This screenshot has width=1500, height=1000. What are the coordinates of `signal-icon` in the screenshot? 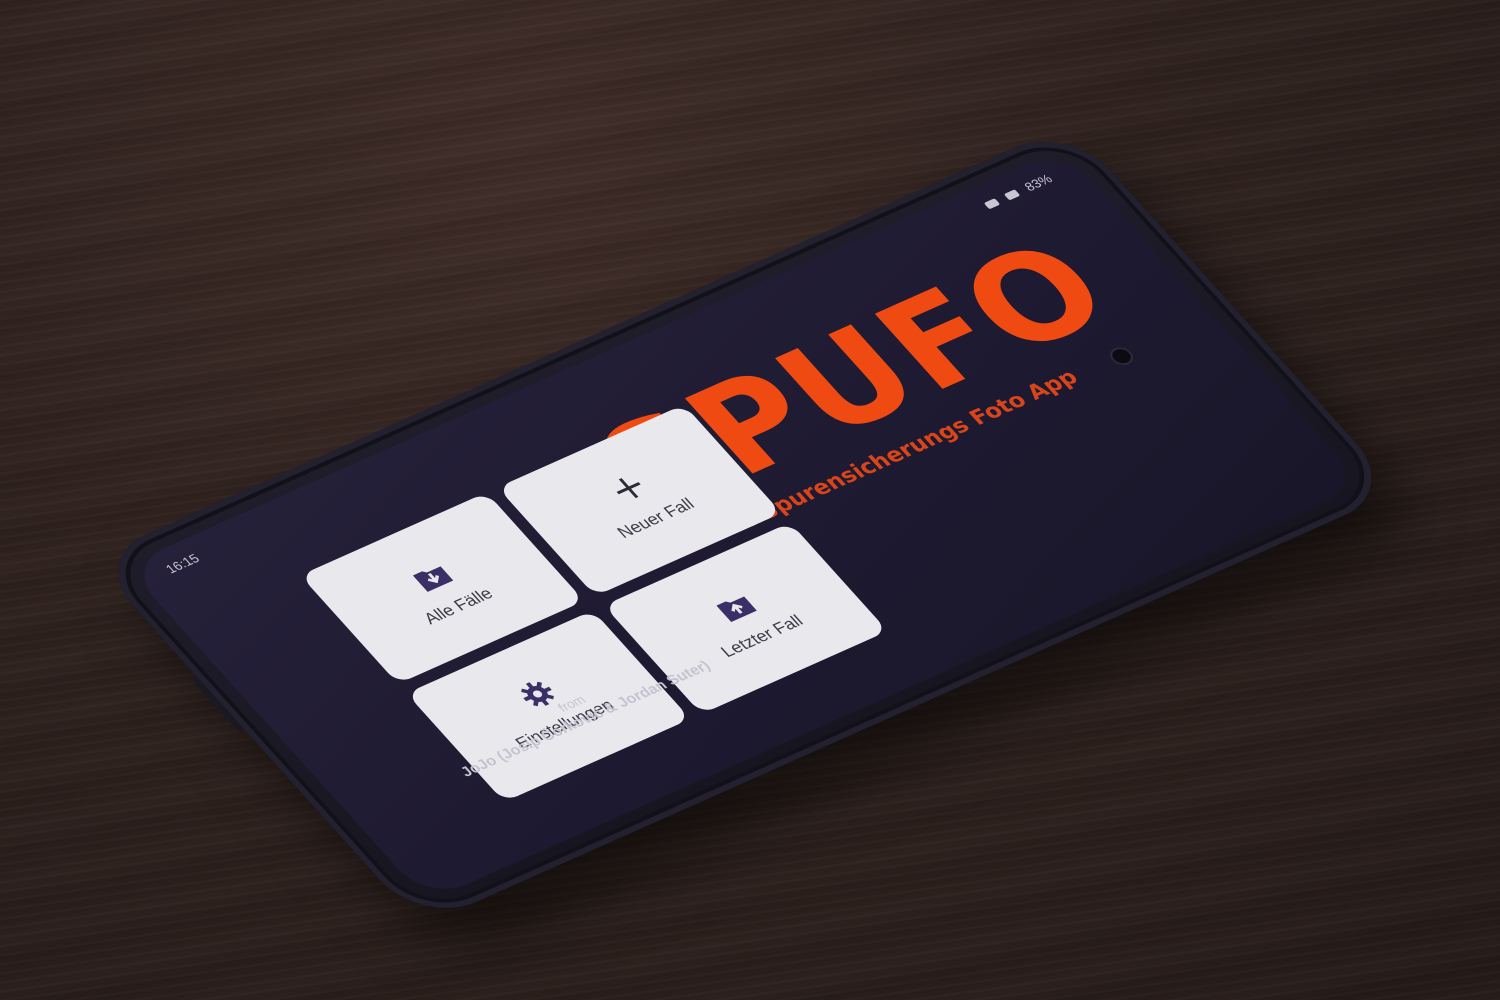 It's located at (991, 203).